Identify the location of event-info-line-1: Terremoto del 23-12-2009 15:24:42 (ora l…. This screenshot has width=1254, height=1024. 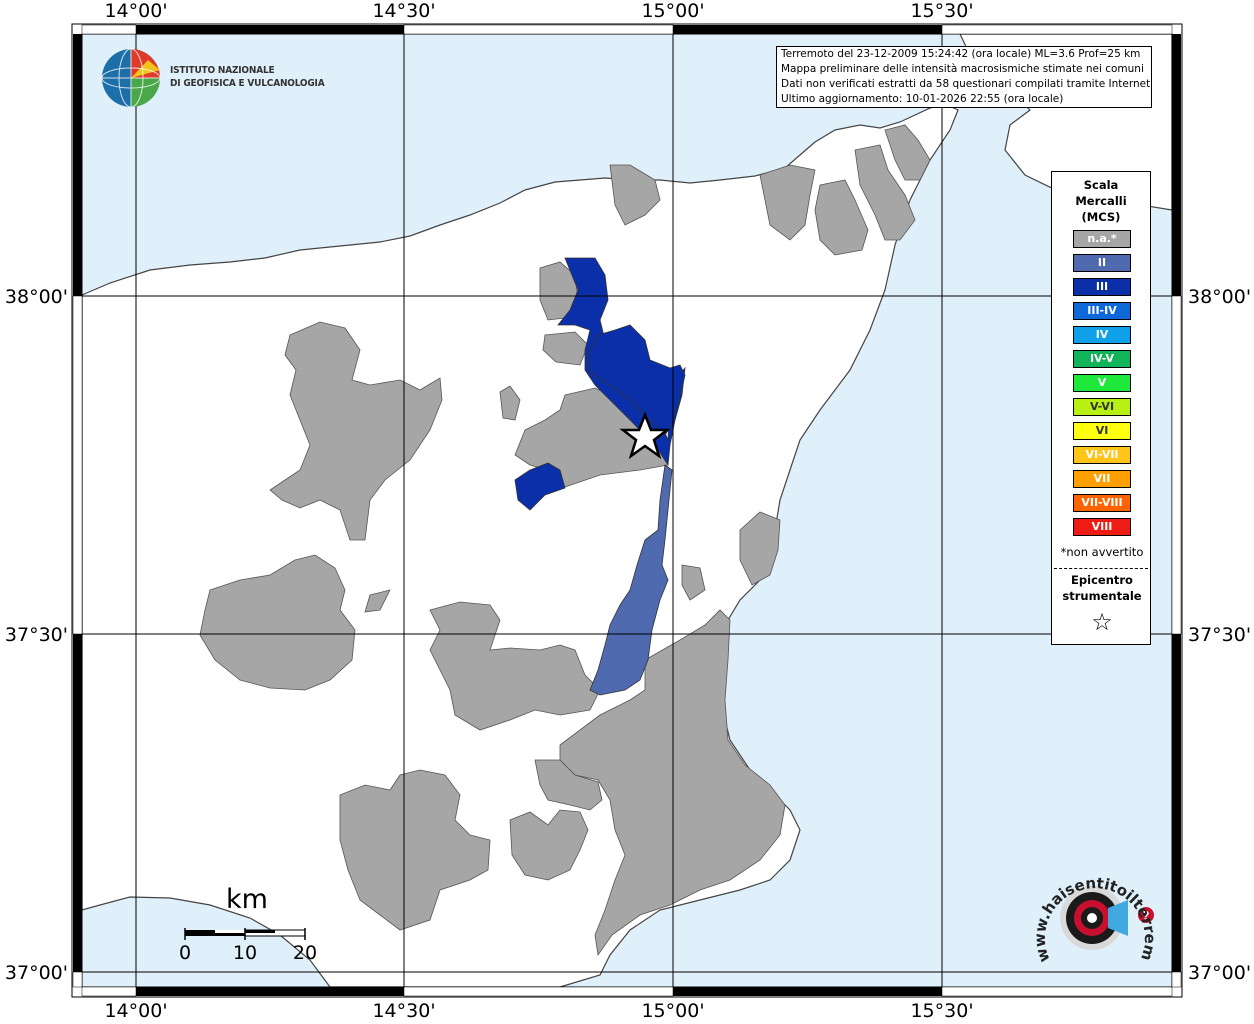
(961, 54).